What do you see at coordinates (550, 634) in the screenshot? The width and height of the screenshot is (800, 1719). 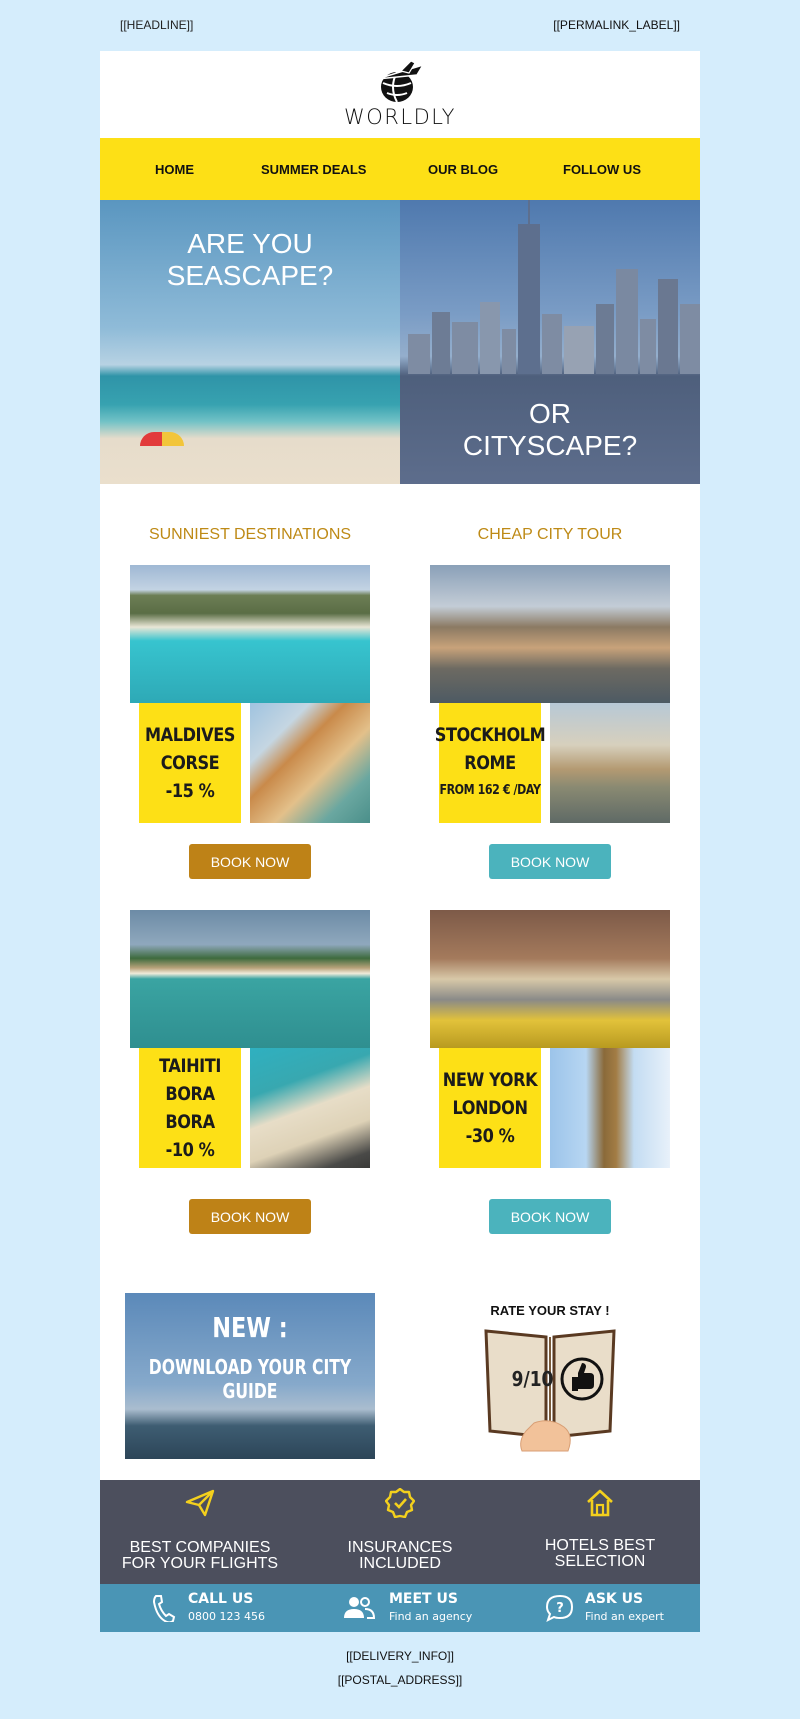 I see `stockholm-image` at bounding box center [550, 634].